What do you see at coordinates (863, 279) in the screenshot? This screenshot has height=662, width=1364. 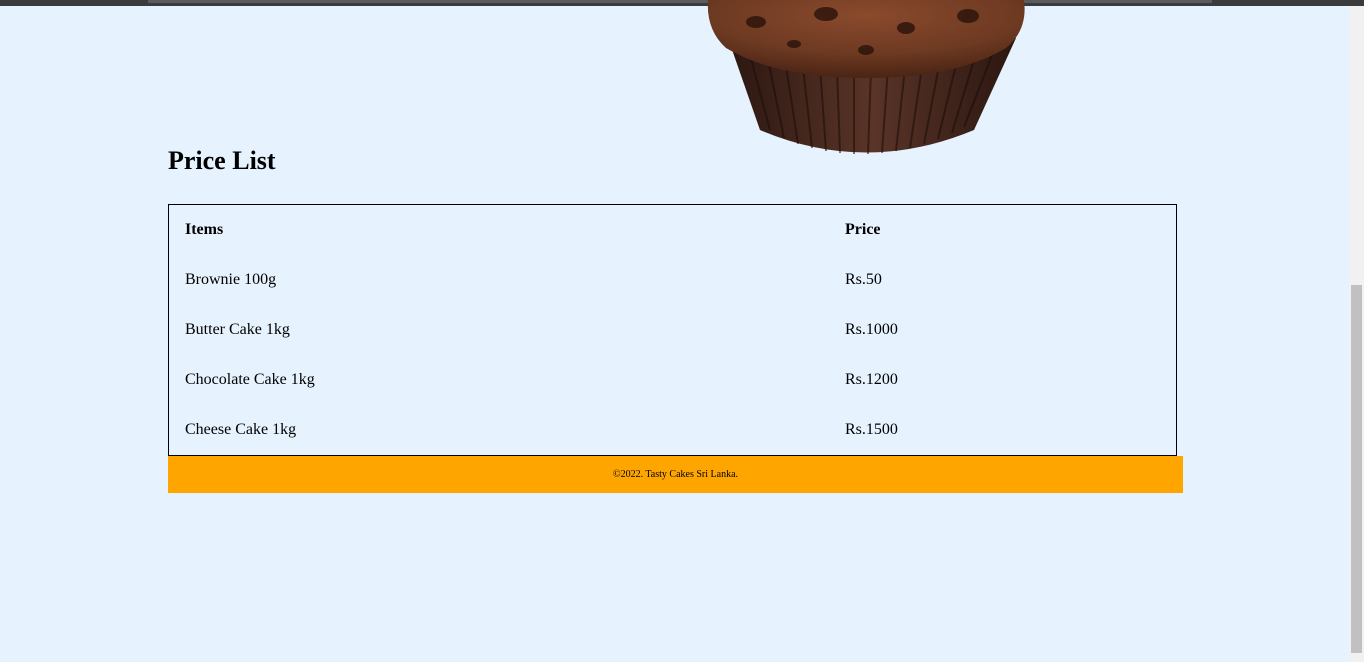 I see `item-price: Rs.50` at bounding box center [863, 279].